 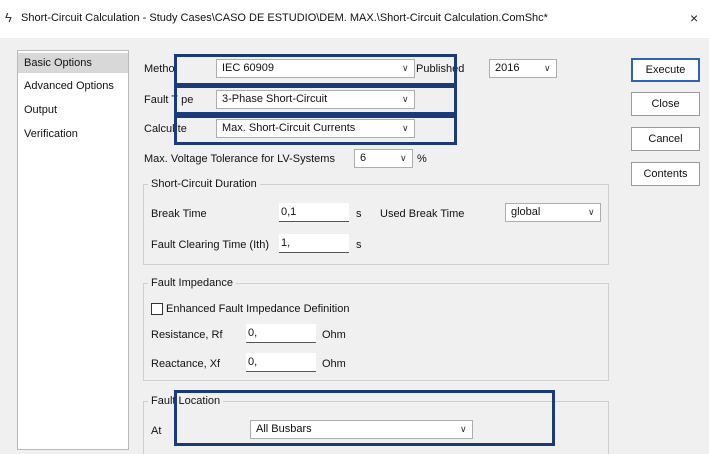 What do you see at coordinates (210, 245) in the screenshot?
I see `fault-clearing-time-label: Fault Clearing Time (Ith)` at bounding box center [210, 245].